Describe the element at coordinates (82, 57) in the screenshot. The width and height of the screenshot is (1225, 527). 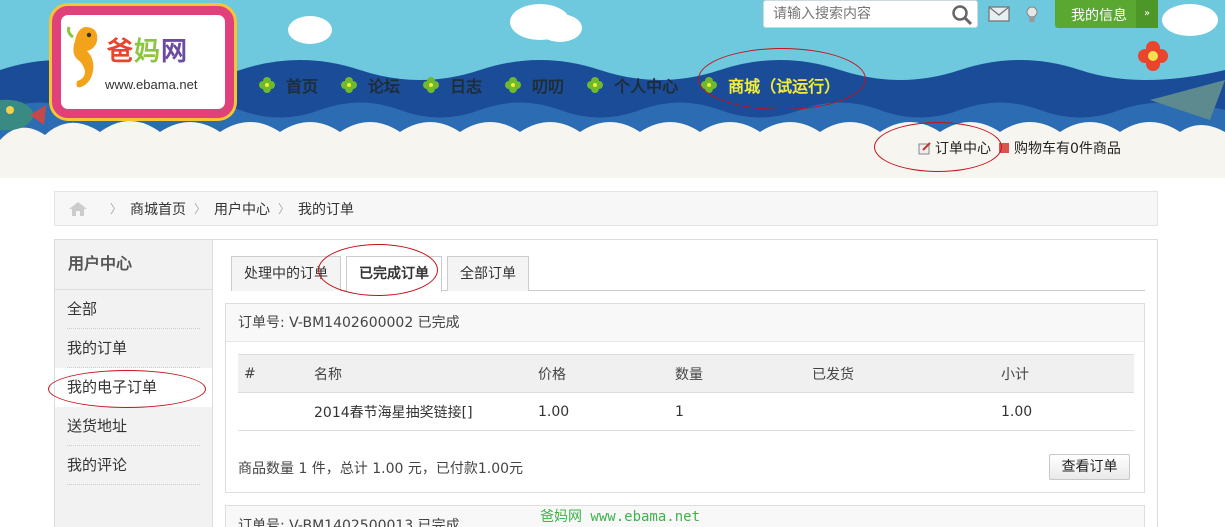
I see `seahorse-logo-icon` at that location.